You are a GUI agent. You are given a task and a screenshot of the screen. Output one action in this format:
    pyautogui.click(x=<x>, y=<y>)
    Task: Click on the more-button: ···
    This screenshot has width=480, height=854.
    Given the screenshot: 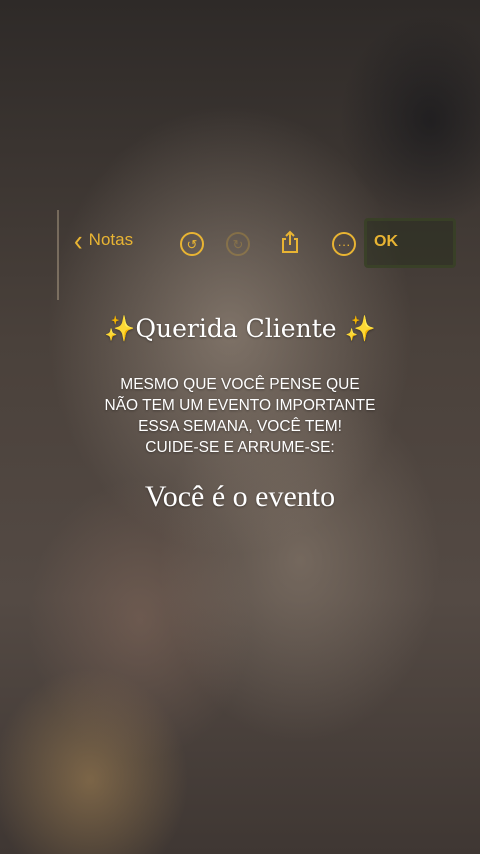 What is the action you would take?
    pyautogui.click(x=344, y=244)
    